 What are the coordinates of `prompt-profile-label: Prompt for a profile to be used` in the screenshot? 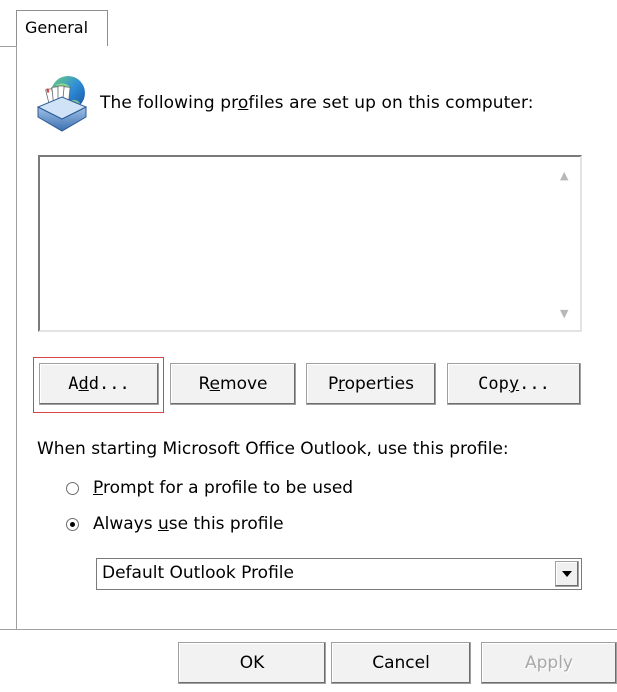 It's located at (223, 488).